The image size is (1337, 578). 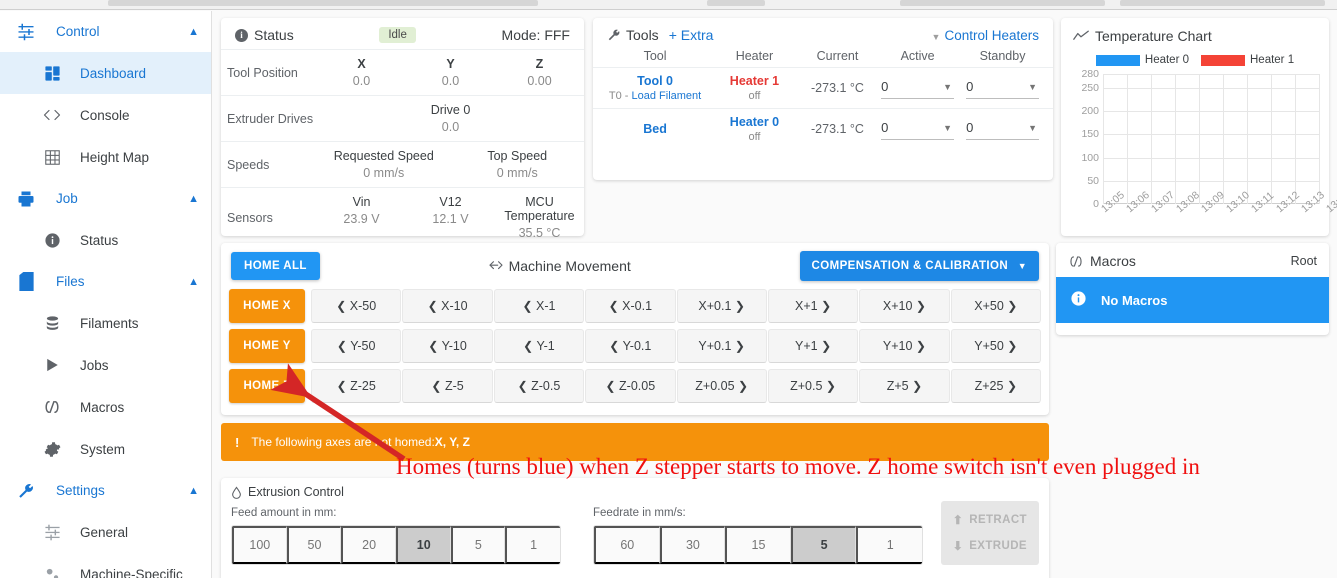 What do you see at coordinates (970, 86) in the screenshot?
I see `standby-temperature-value: 0` at bounding box center [970, 86].